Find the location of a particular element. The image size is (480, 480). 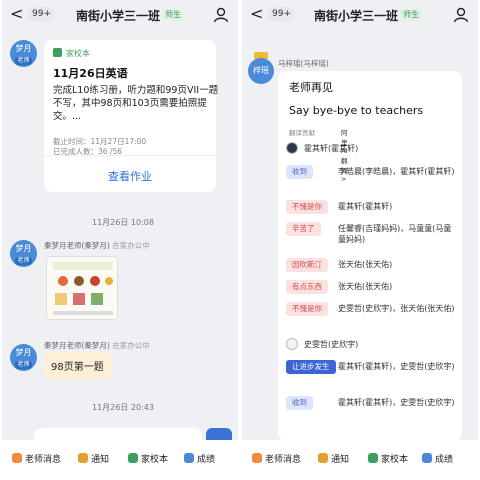

reaction-users: 史雯哲(史欣宇)，张天佑(张天佑) is located at coordinates (396, 308).